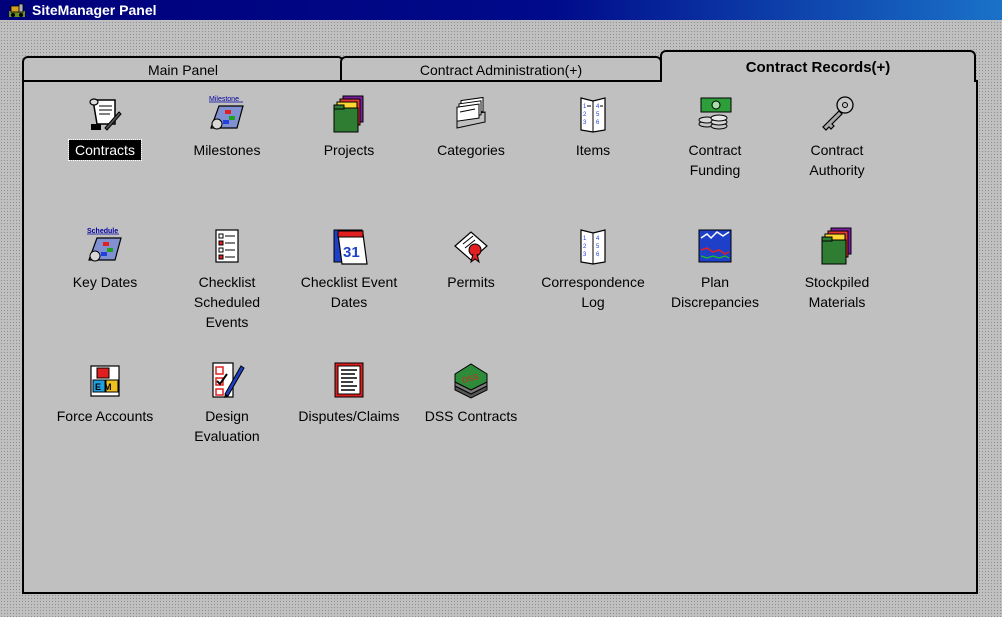  Describe the element at coordinates (471, 282) in the screenshot. I see `item-permits-label: Permits` at that location.